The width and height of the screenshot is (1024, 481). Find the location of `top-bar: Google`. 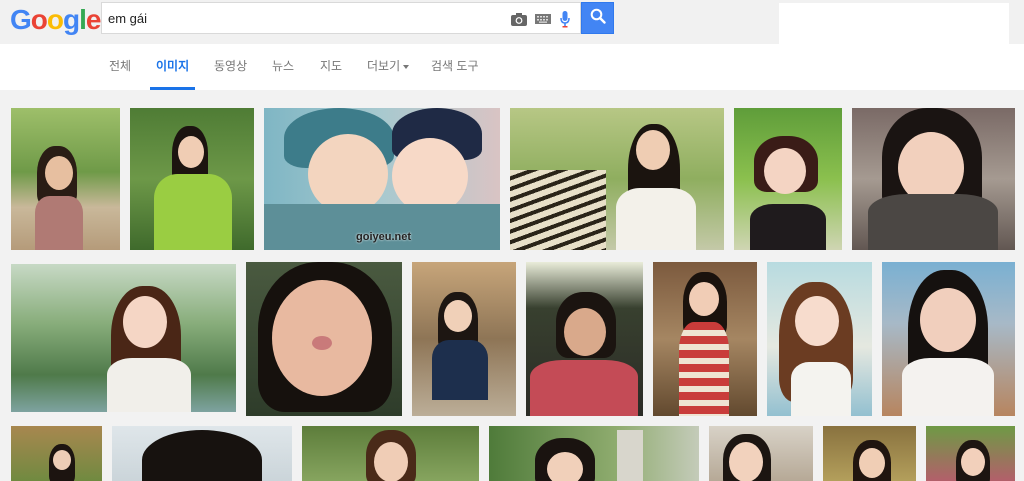

top-bar: Google is located at coordinates (512, 23).